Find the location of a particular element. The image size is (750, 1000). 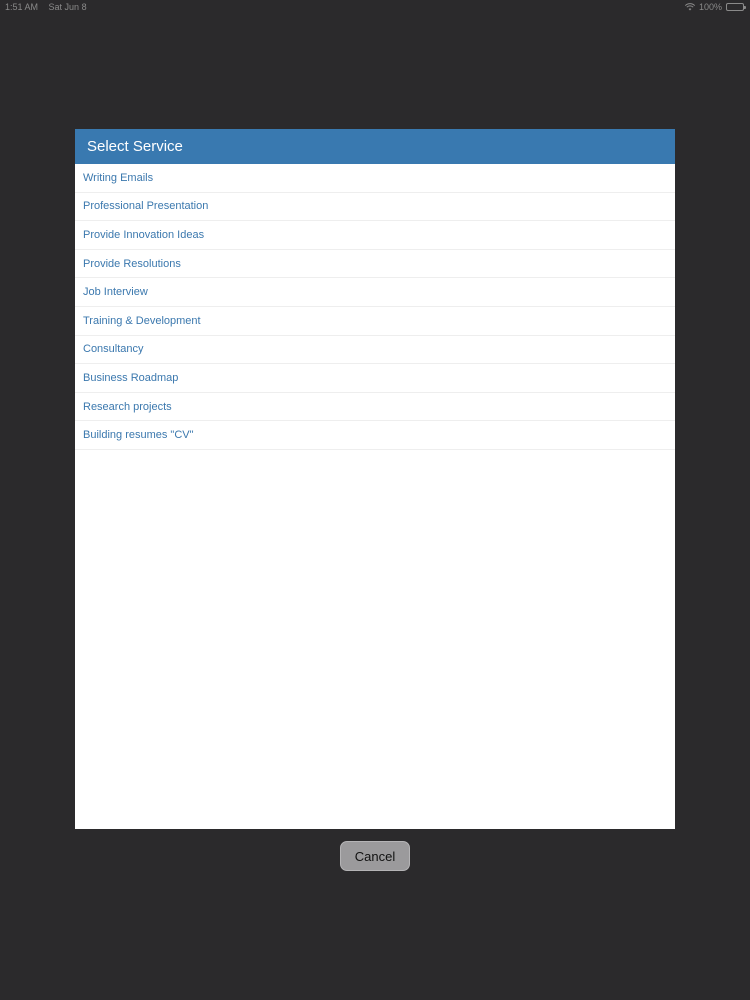

service-item-writing-emails: Writing Emails is located at coordinates (375, 178).